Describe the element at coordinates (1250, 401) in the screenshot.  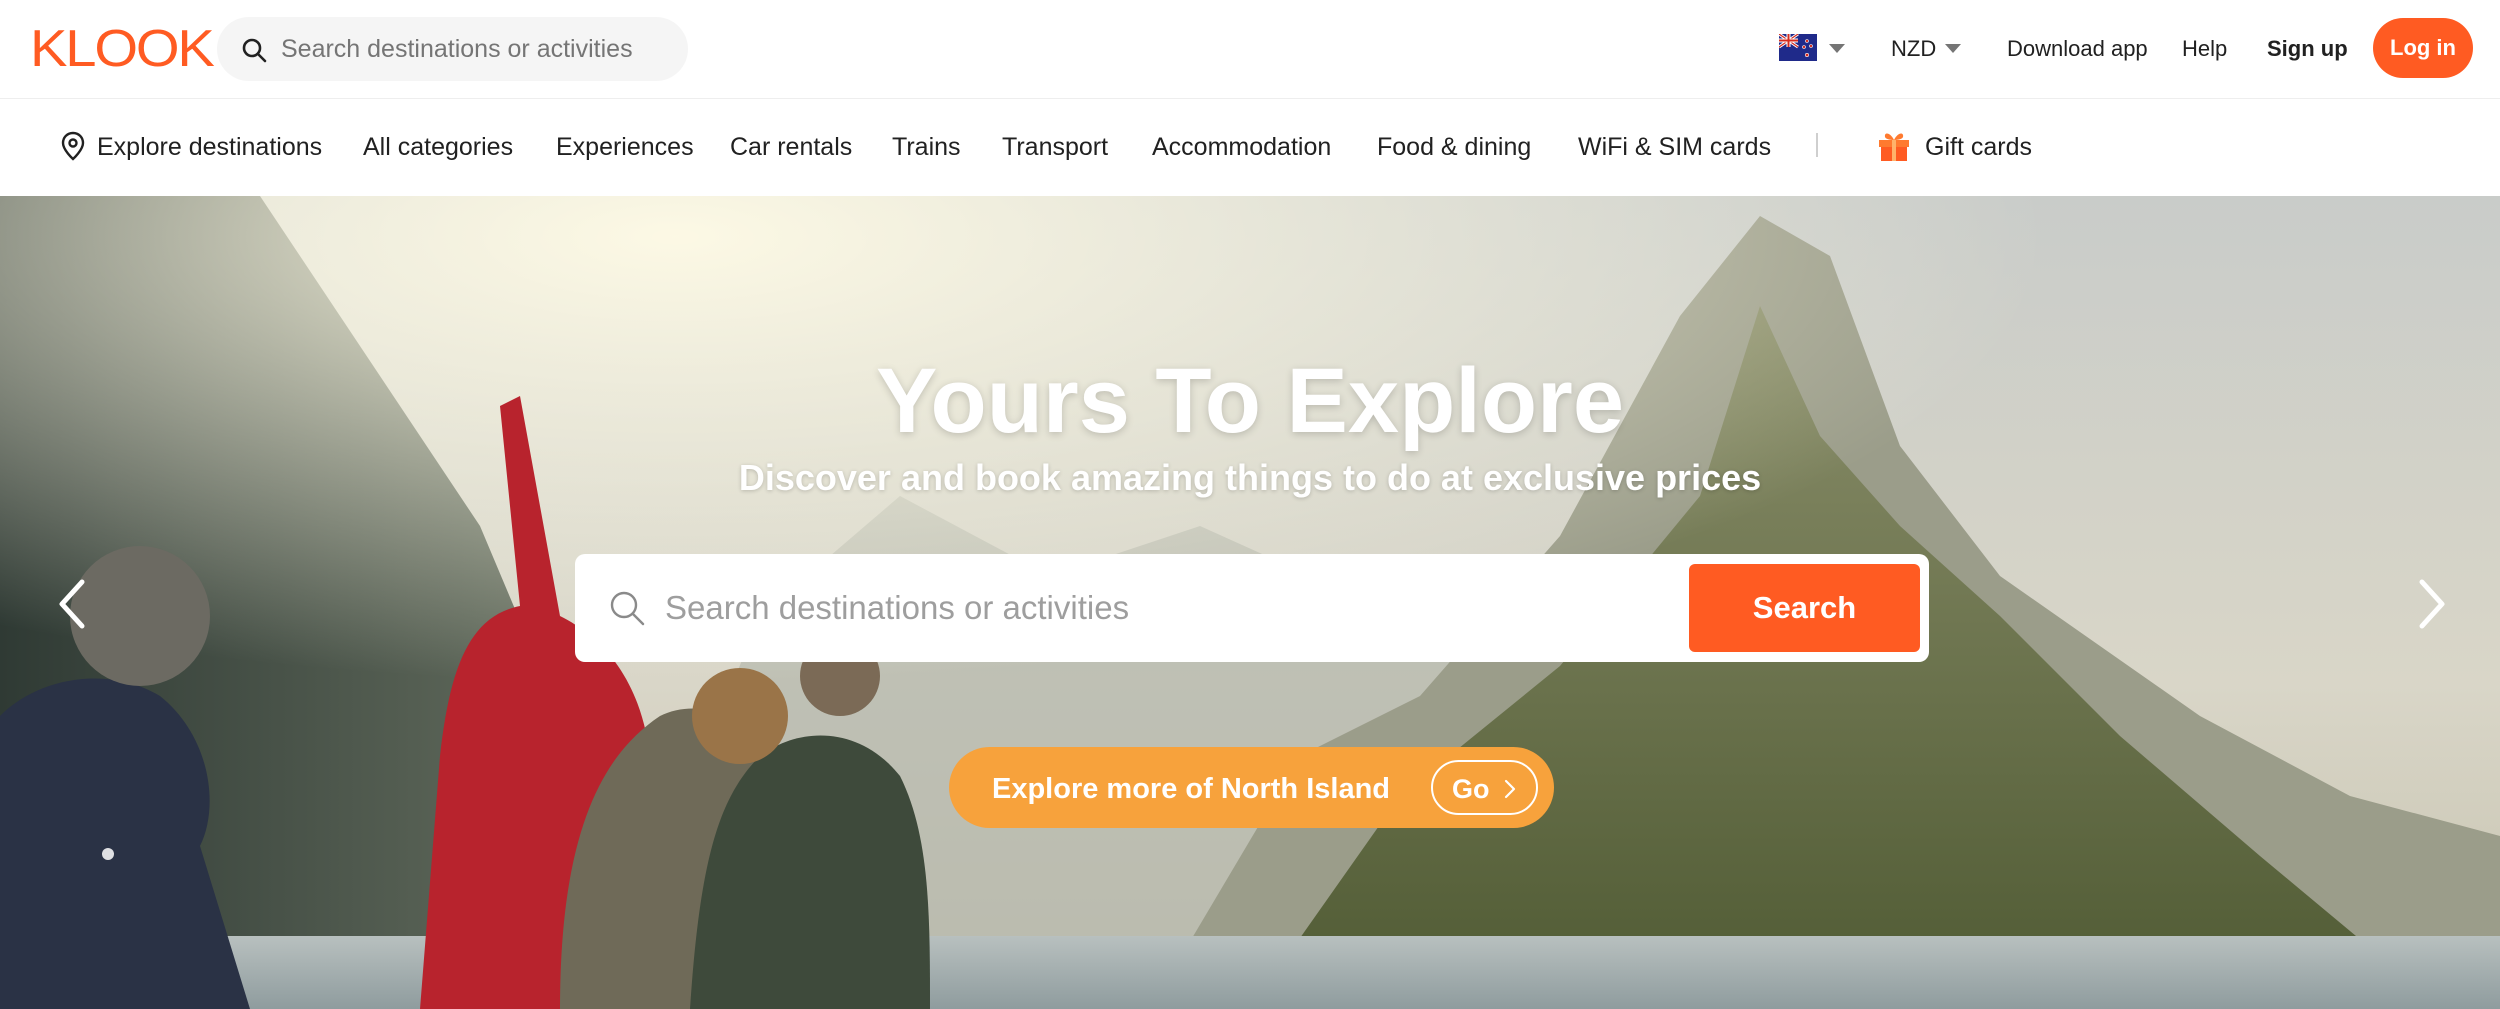
I see `hero-title: Yours To Explore` at that location.